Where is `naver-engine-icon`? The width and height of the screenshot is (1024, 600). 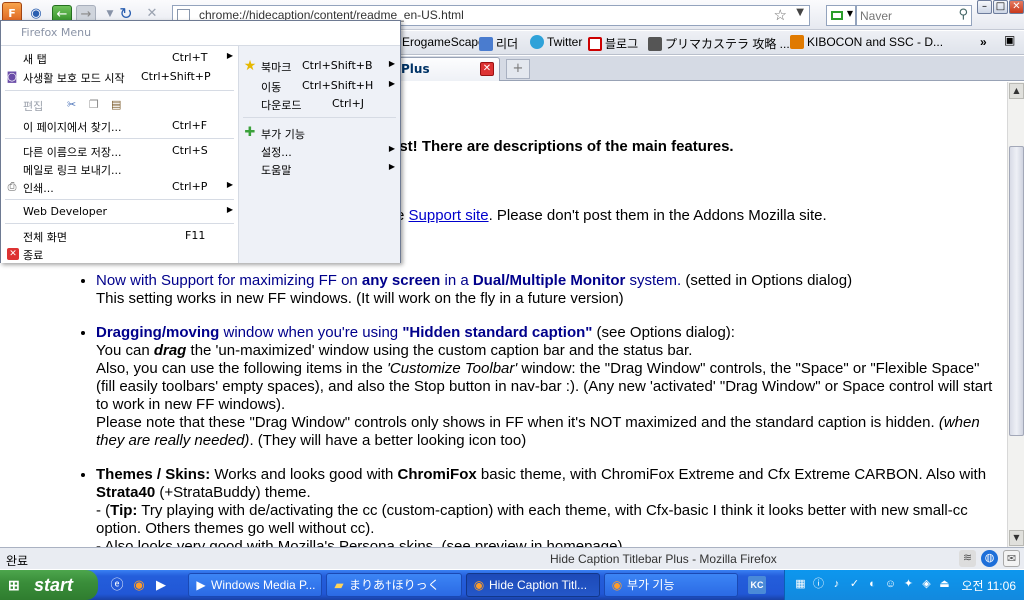
naver-engine-icon is located at coordinates (837, 15).